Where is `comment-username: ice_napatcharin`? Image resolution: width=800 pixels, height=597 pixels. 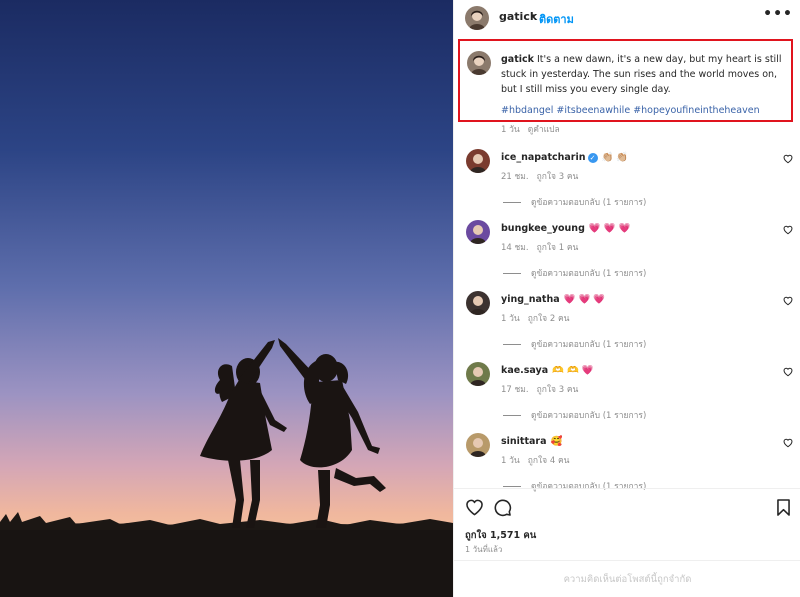 comment-username: ice_napatcharin is located at coordinates (543, 157).